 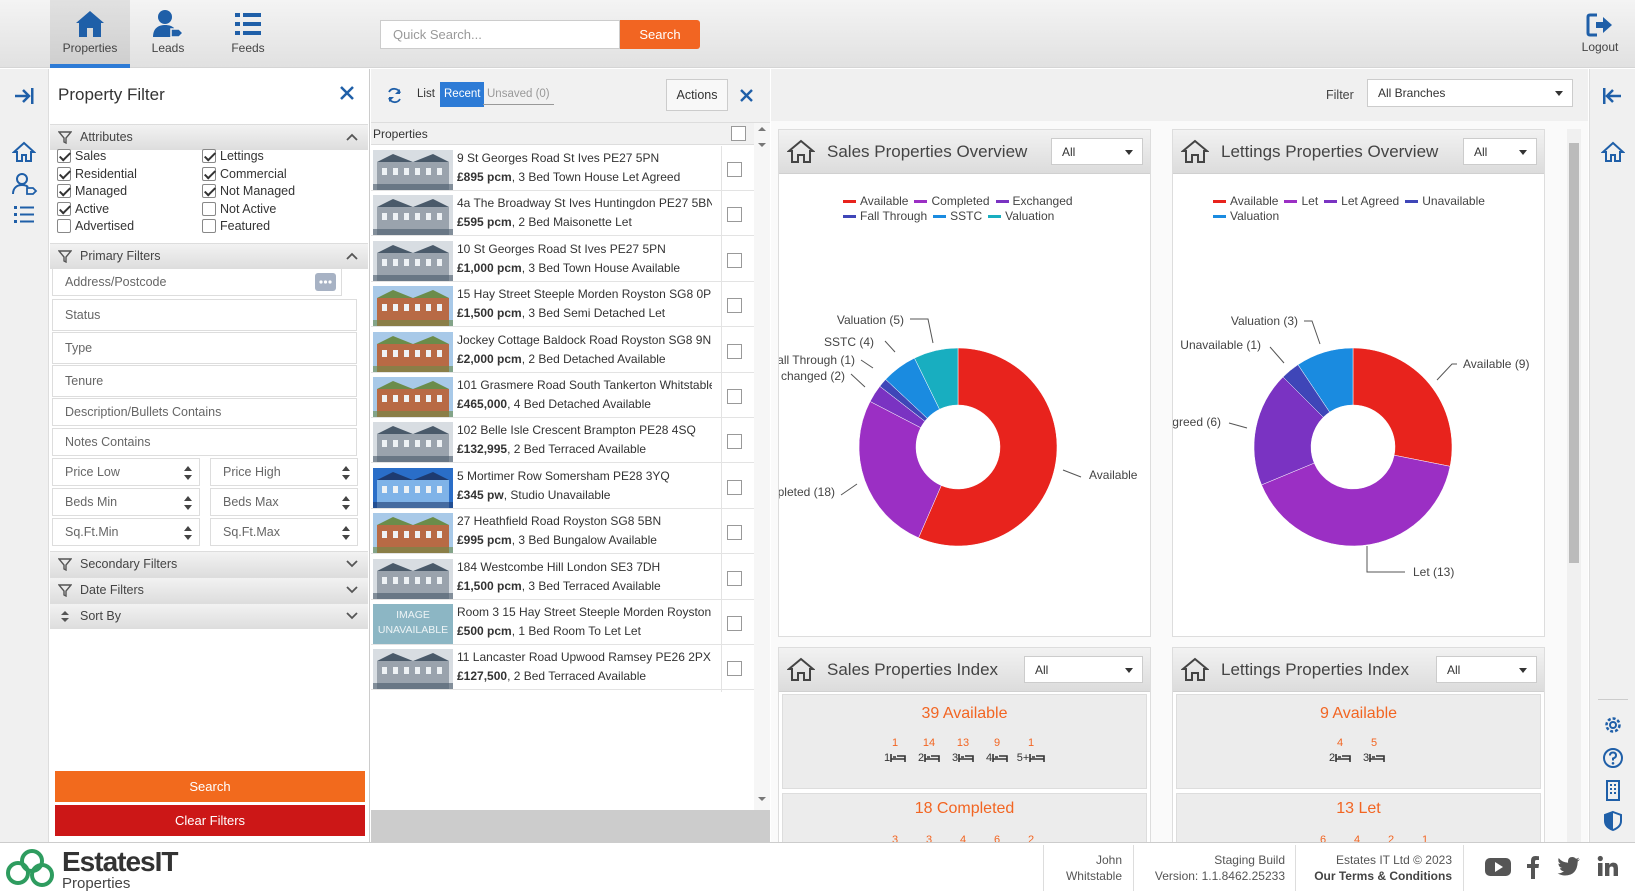 What do you see at coordinates (204, 412) in the screenshot?
I see `description-contains-field: Description/Bullets Contains` at bounding box center [204, 412].